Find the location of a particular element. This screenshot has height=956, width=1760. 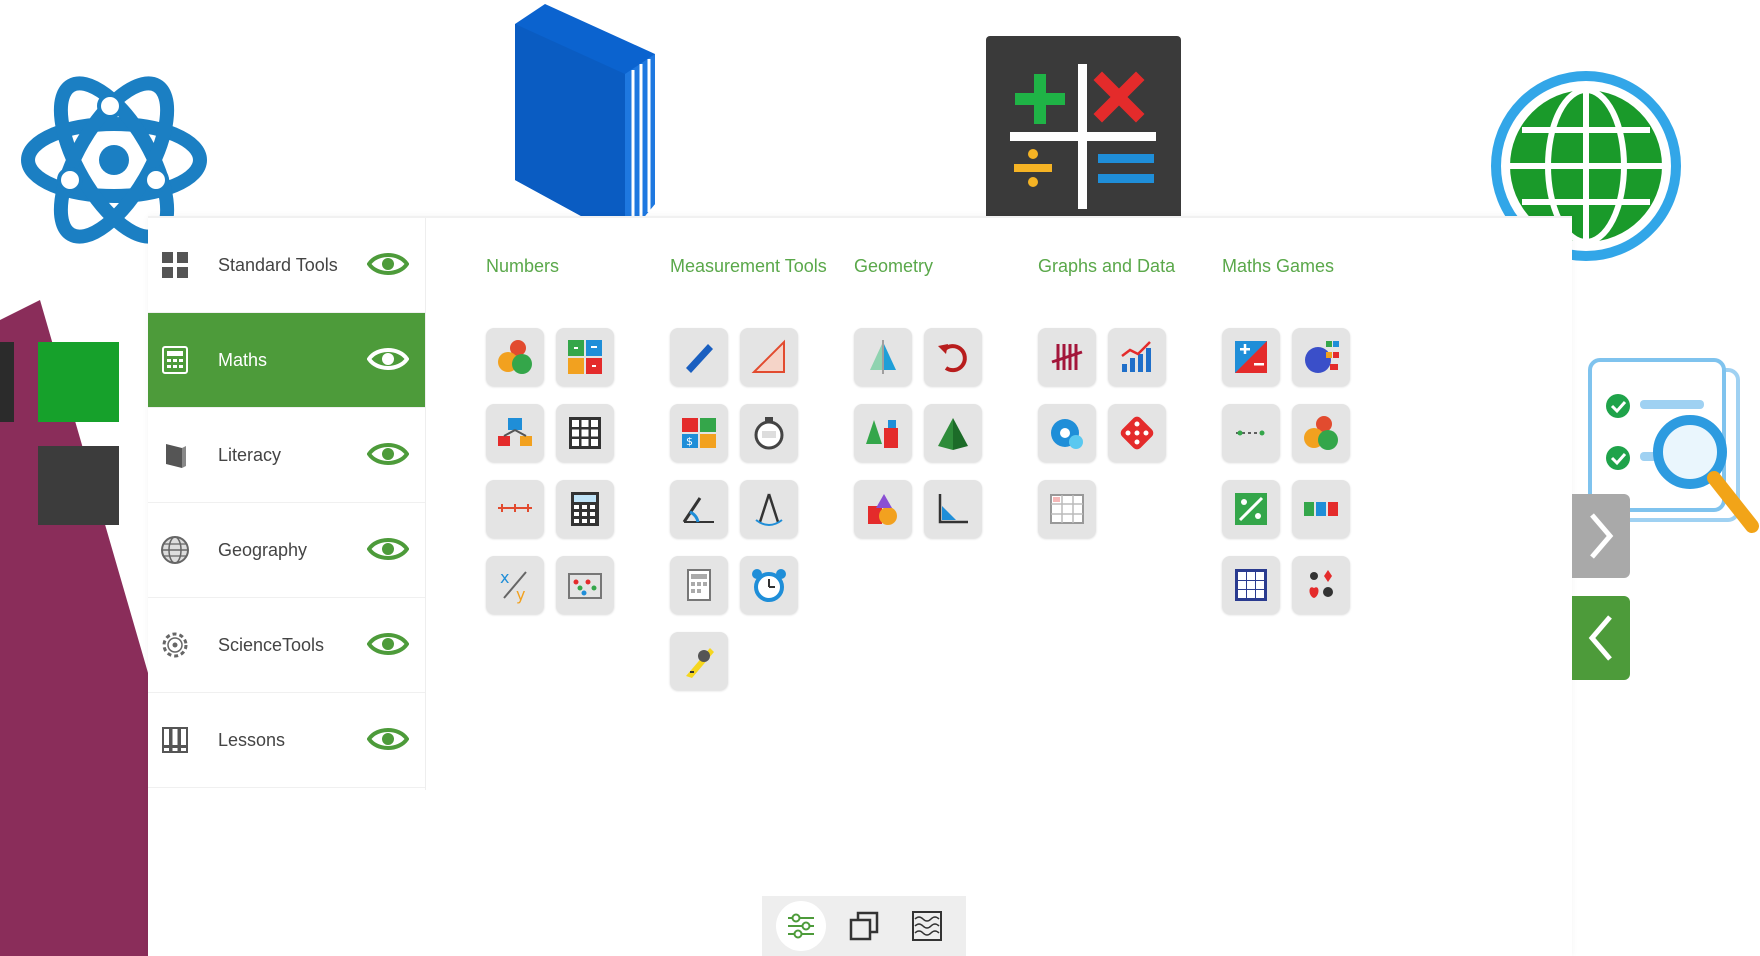

number-grid-tool-button is located at coordinates (585, 357).